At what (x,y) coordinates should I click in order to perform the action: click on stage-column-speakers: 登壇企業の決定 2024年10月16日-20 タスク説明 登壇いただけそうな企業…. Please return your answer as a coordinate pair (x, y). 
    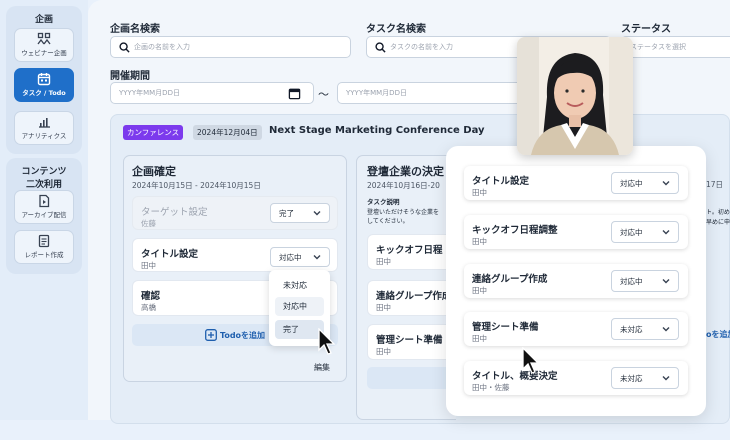
    Looking at the image, I should click on (411, 287).